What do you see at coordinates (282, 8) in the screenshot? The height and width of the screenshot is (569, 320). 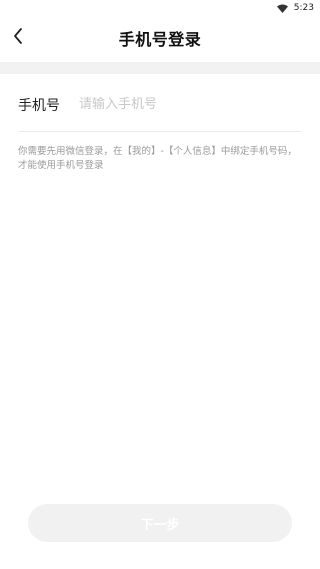 I see `wifi-icon` at bounding box center [282, 8].